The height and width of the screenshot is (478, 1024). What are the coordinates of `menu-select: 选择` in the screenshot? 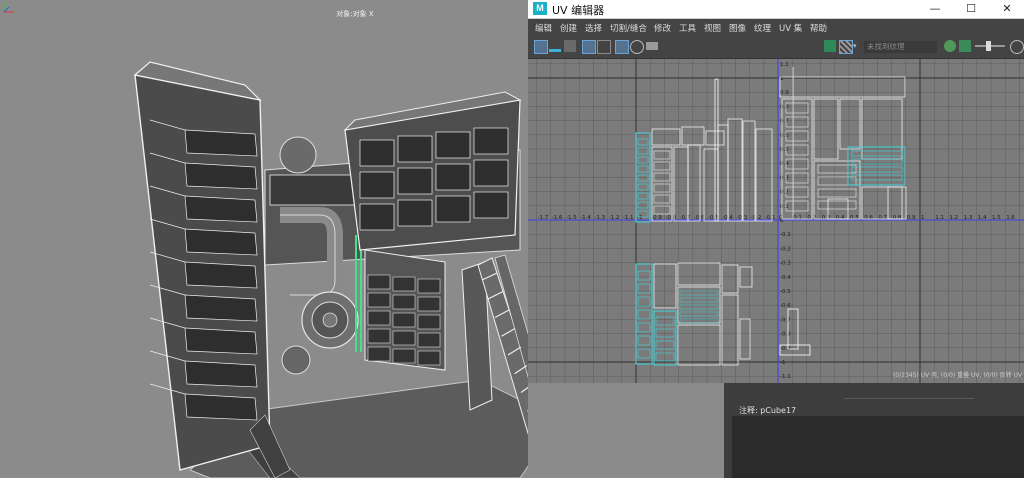 It's located at (593, 28).